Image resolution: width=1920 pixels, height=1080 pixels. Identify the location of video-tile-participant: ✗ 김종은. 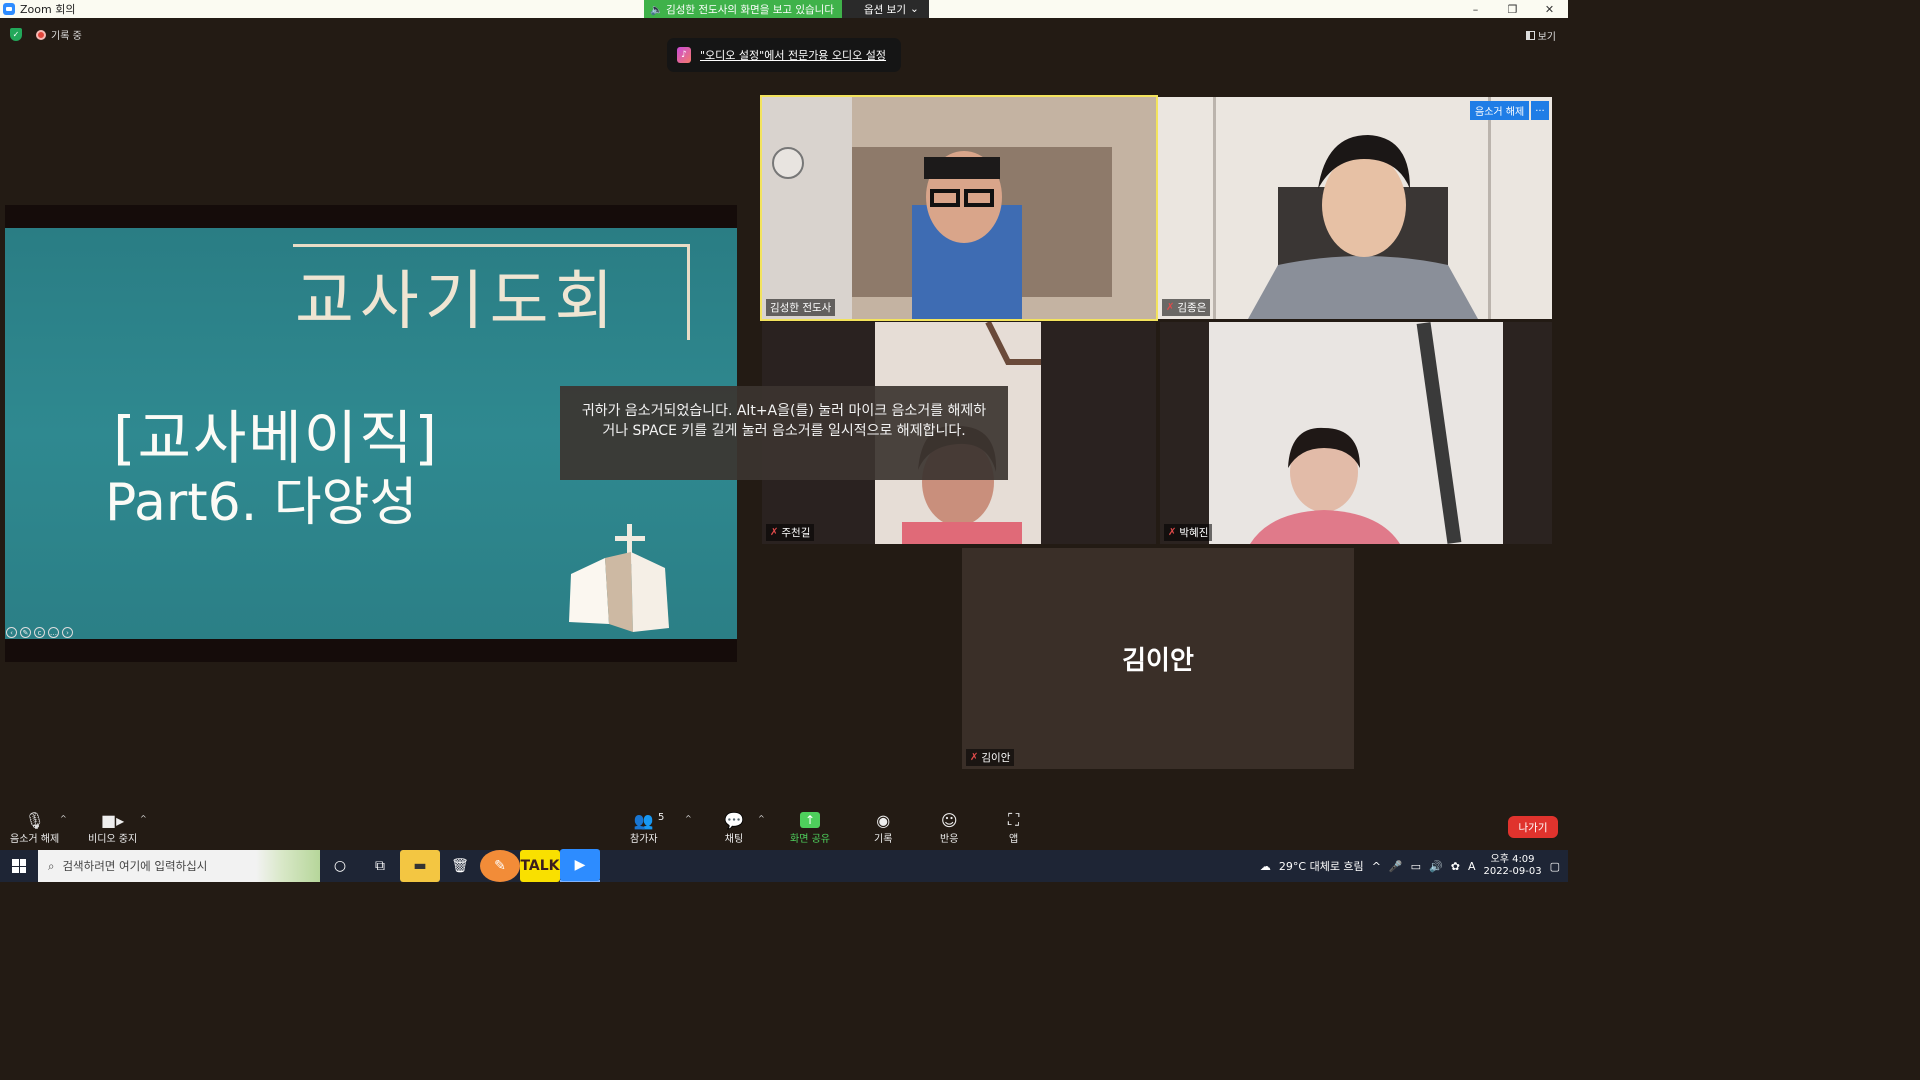
(1355, 208).